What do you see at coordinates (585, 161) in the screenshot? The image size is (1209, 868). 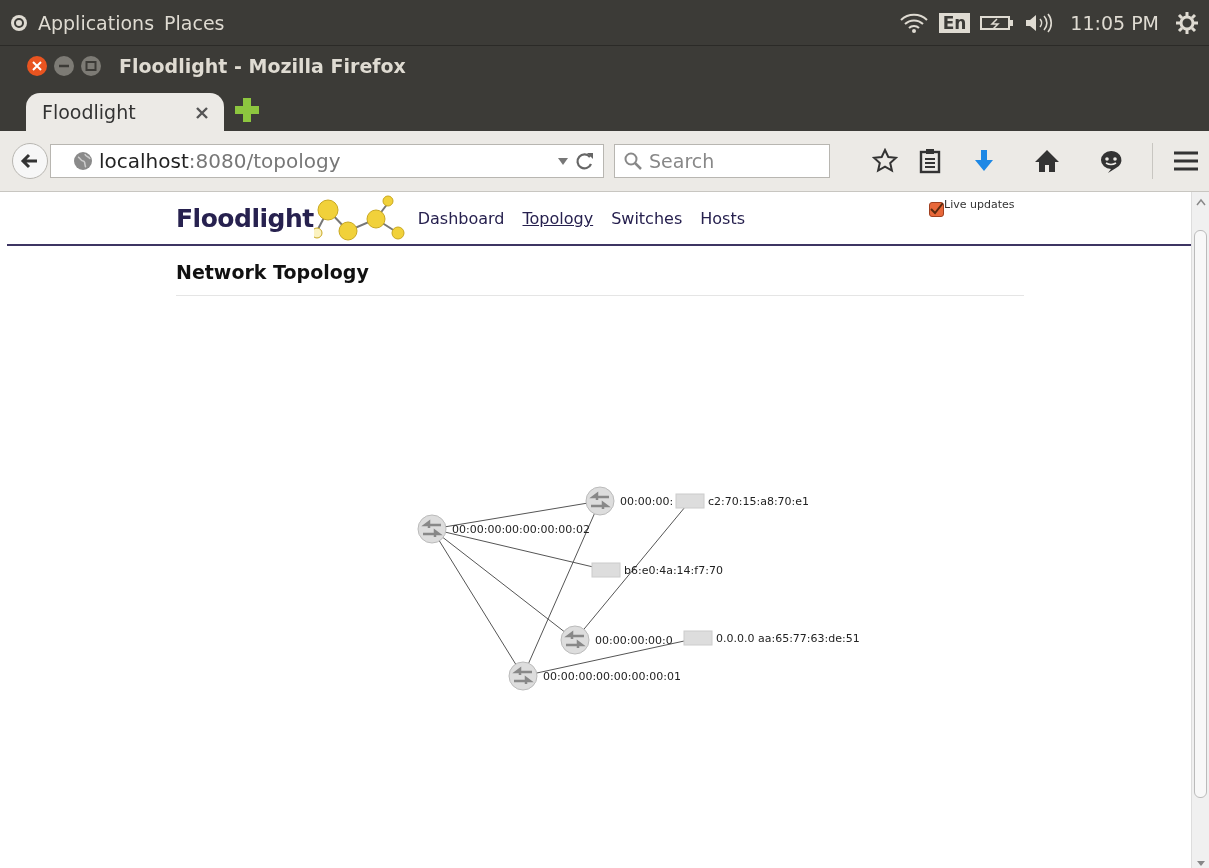 I see `reload-icon` at bounding box center [585, 161].